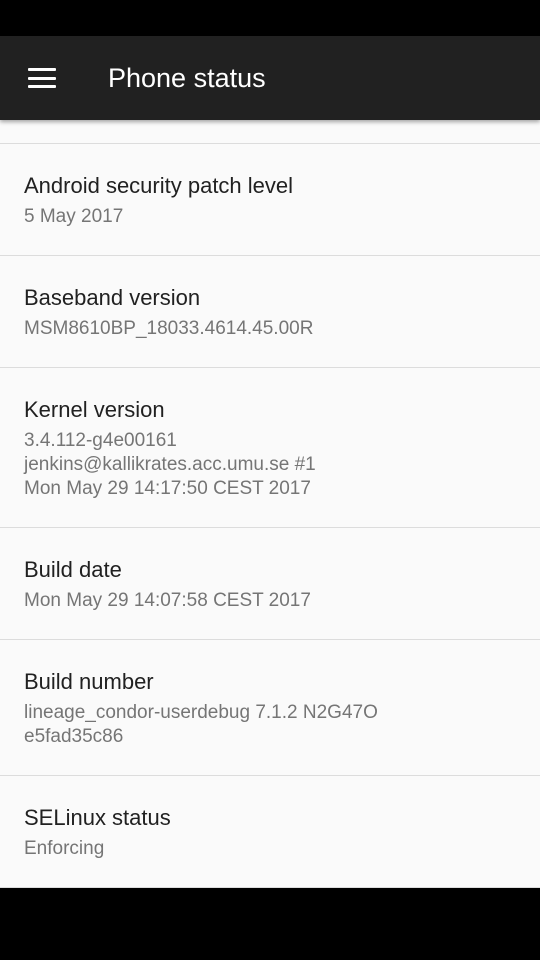 This screenshot has width=540, height=960. I want to click on pref-title: Baseband version, so click(112, 297).